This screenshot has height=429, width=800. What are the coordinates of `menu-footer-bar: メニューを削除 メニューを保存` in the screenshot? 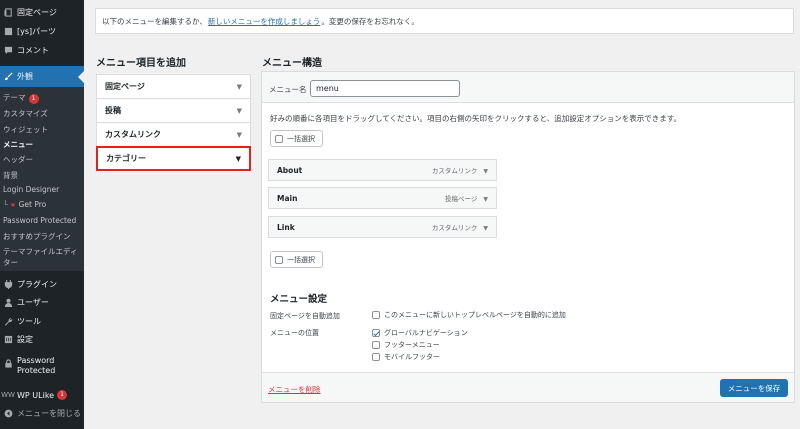 It's located at (528, 387).